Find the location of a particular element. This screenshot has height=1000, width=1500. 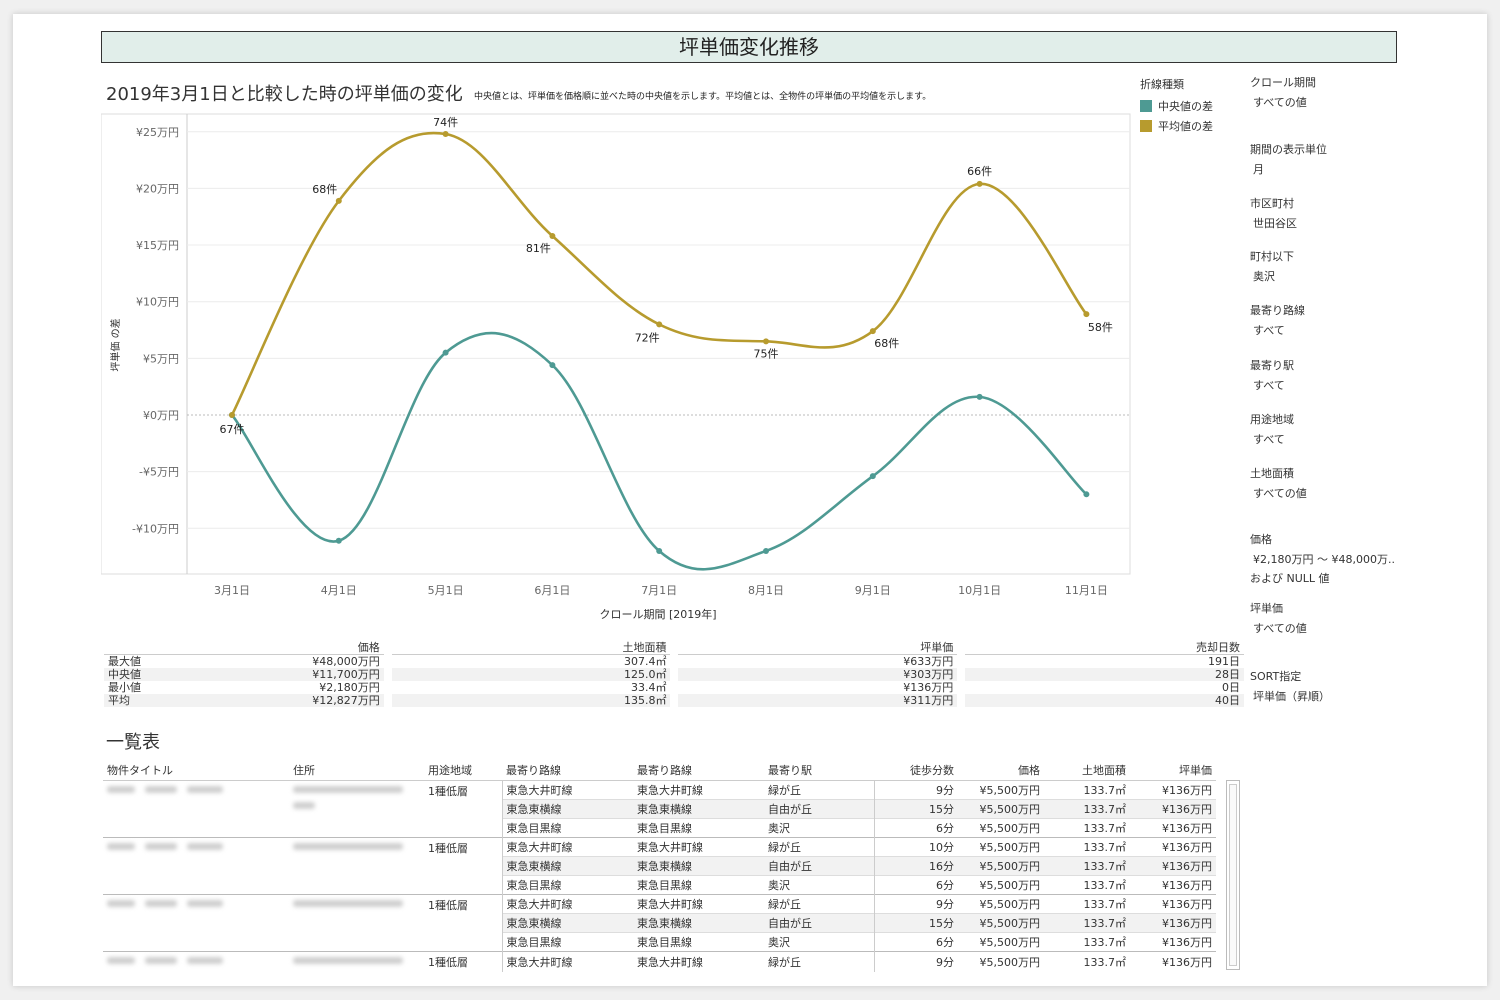

y-tick-label: ¥5万円 is located at coordinates (161, 358).